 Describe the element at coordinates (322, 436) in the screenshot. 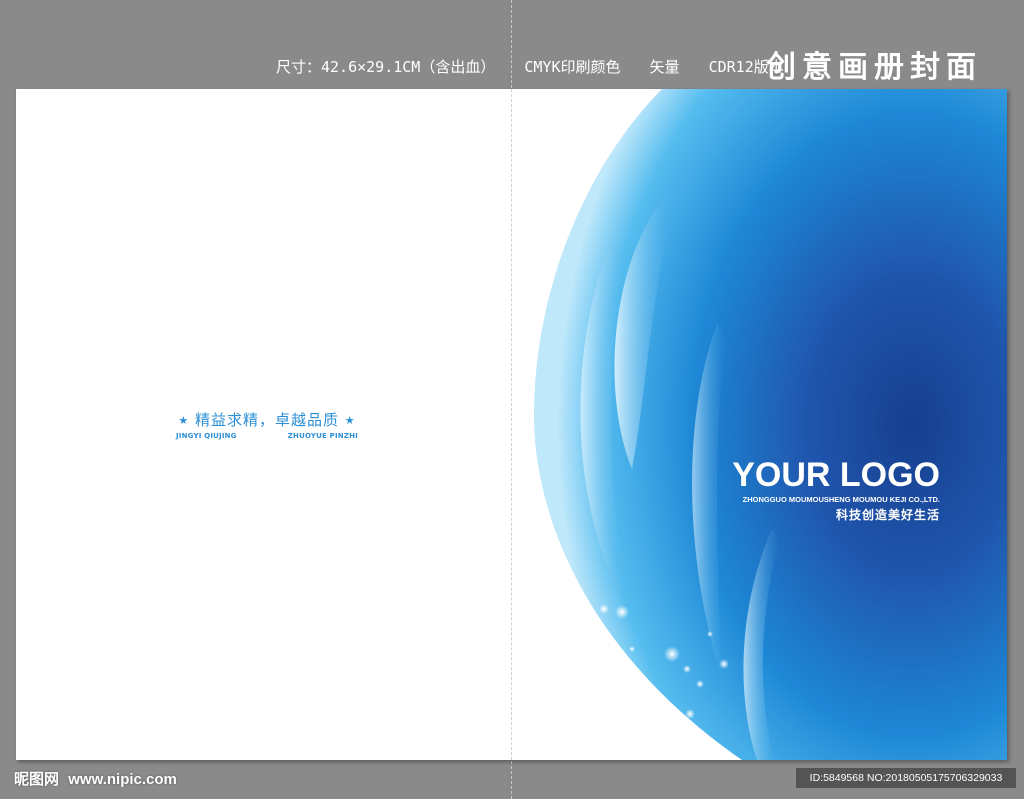

I see `slogan-pinyin-right: ZHUOYUE PINZHI` at that location.